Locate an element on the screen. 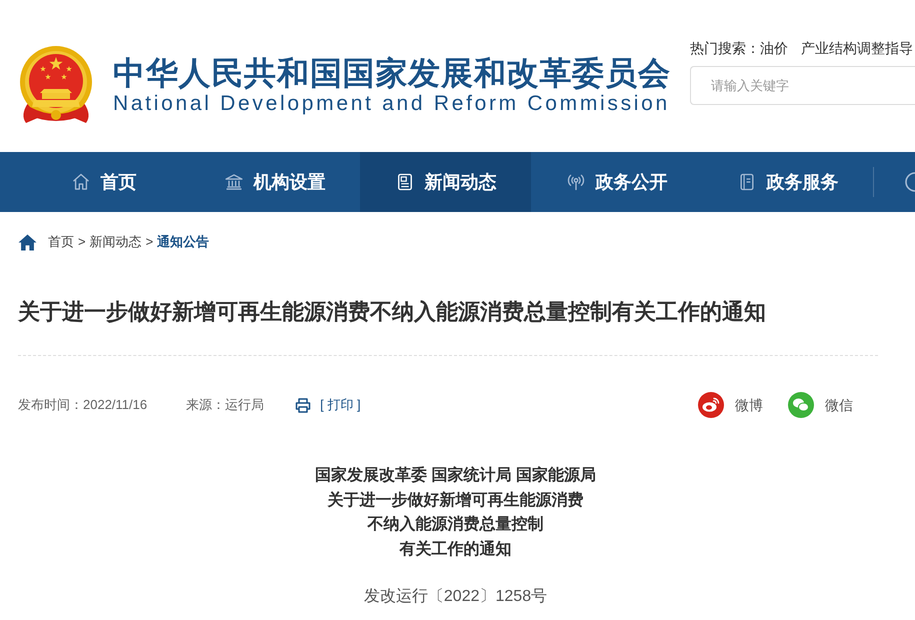 The height and width of the screenshot is (620, 915). document-heading-line: 关于进一步做好新增可再生能源消费 is located at coordinates (456, 500).